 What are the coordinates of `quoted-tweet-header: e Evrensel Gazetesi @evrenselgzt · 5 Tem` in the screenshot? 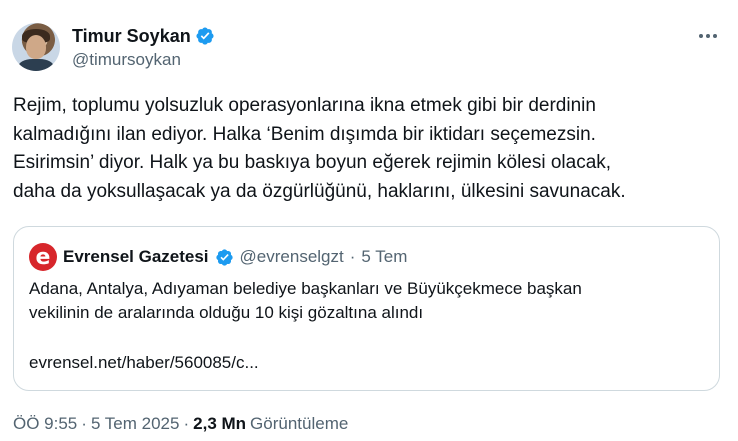 It's located at (218, 257).